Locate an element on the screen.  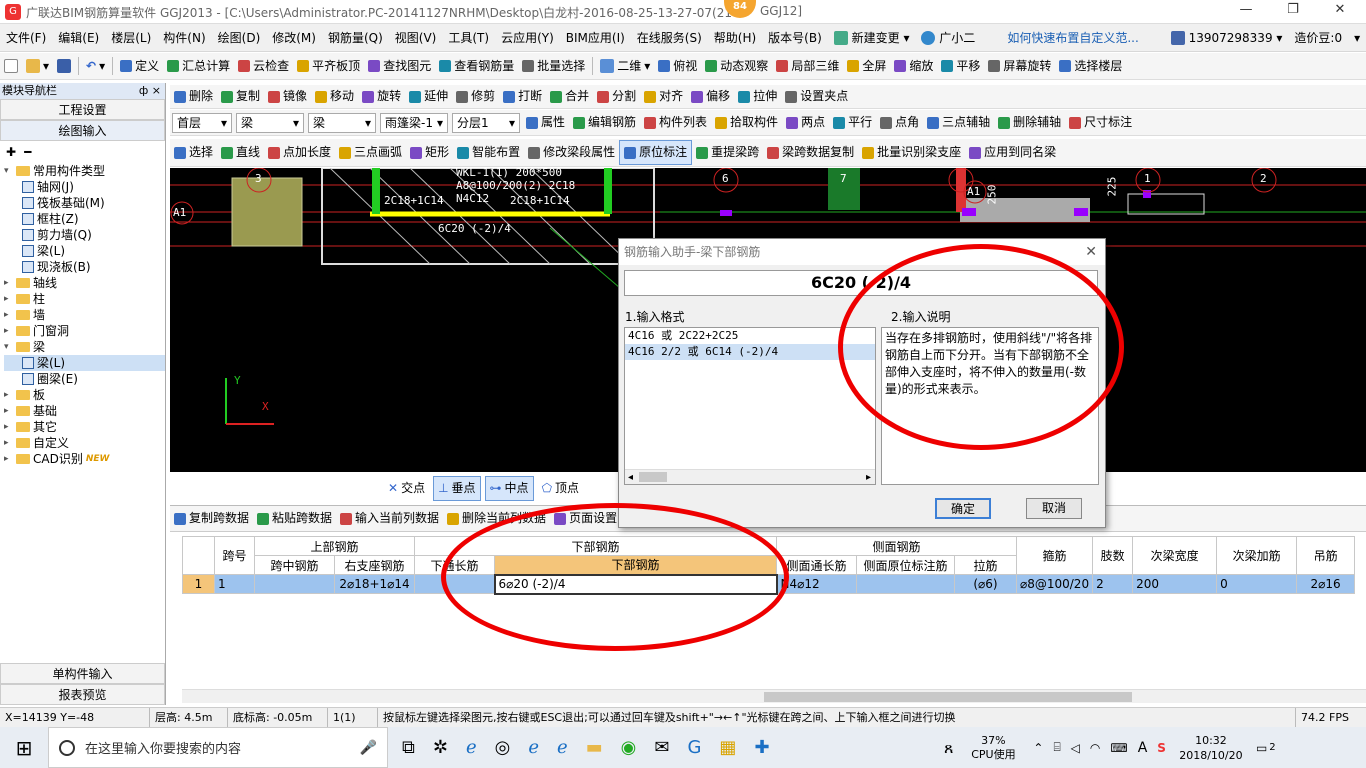
menu-item-7: 视图(V) is located at coordinates (416, 38).